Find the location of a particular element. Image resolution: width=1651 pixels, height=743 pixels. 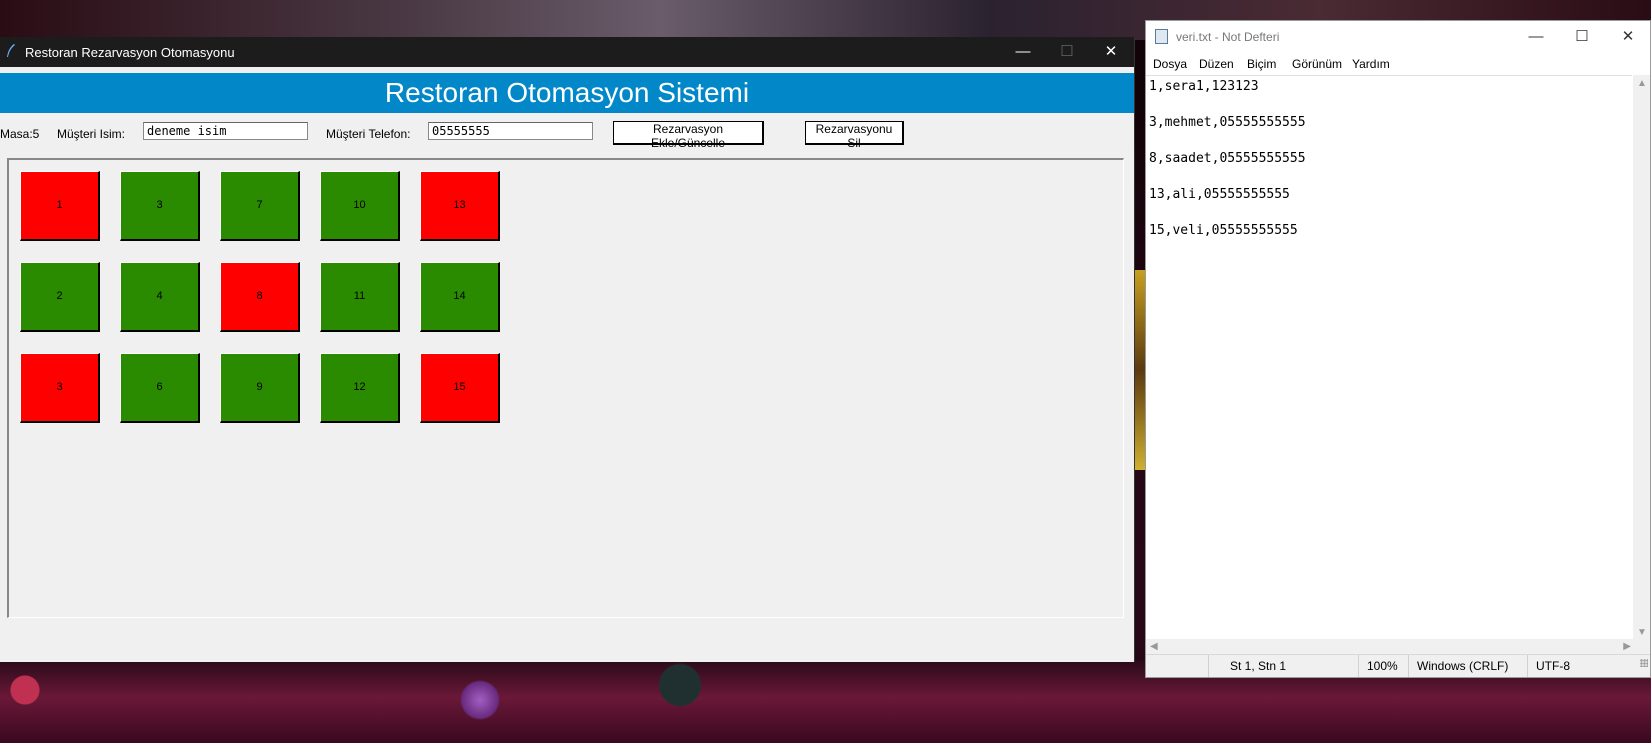

table-button-12-free: 12 is located at coordinates (360, 388).